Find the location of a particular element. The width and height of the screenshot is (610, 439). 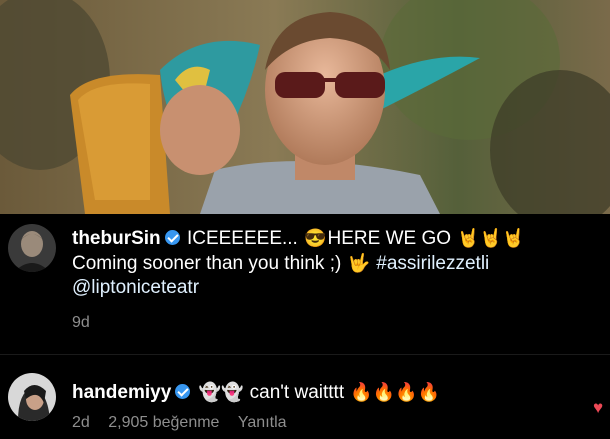

author-avatar is located at coordinates (32, 248).